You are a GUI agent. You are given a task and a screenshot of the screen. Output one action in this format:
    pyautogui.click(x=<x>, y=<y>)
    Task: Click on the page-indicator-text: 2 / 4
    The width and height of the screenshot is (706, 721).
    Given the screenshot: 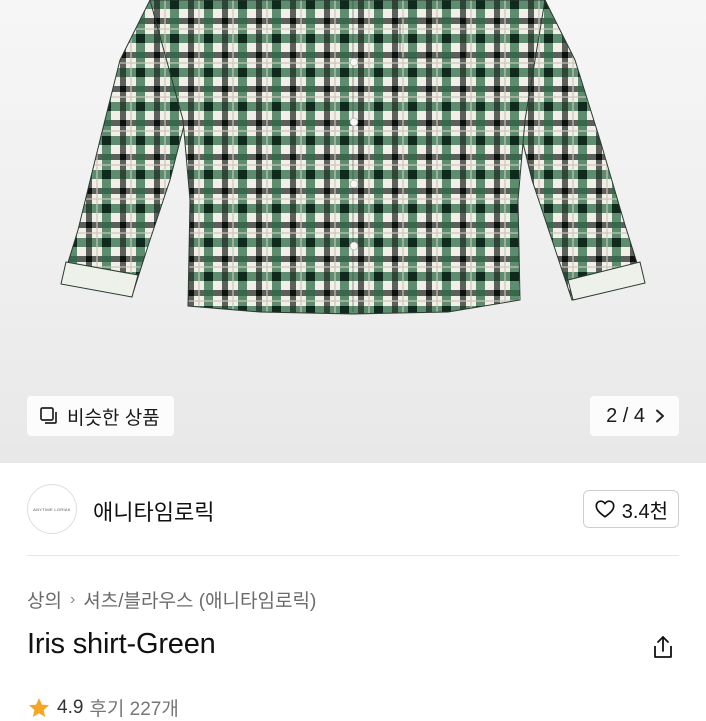 What is the action you would take?
    pyautogui.click(x=625, y=415)
    